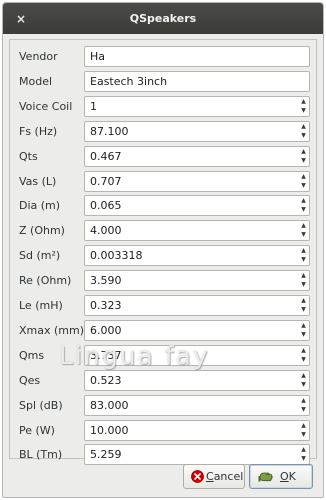 The image size is (326, 500). Describe the element at coordinates (197, 305) in the screenshot. I see `spinbox-le-mh: 0.323 ▲ ▼` at that location.